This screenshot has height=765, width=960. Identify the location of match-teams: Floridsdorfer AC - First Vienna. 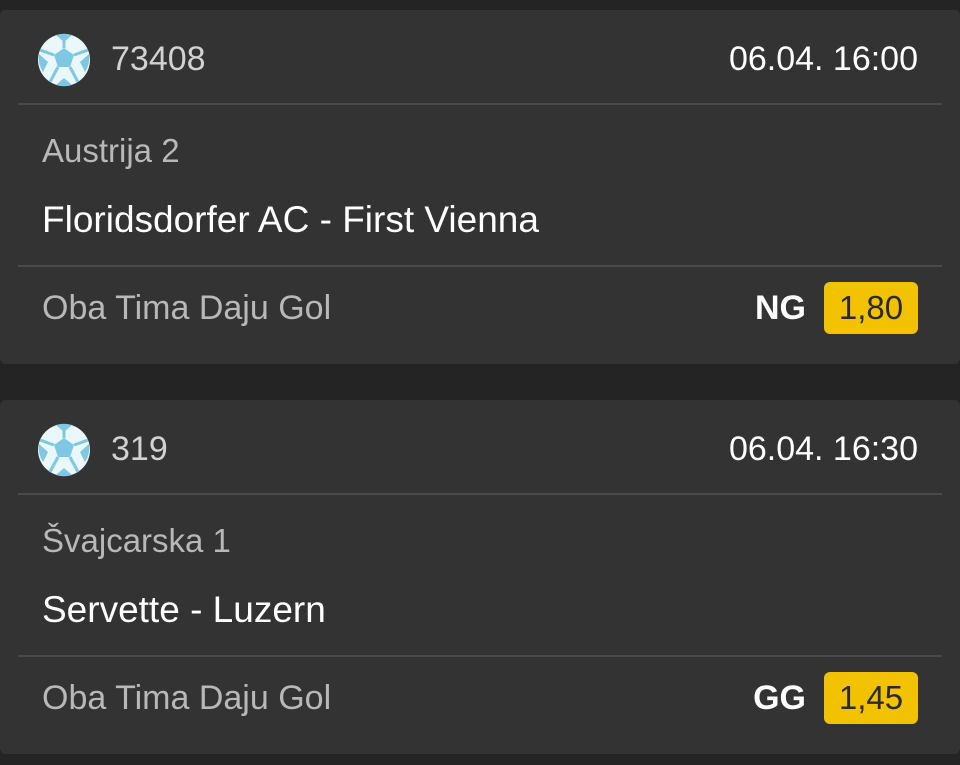
(290, 220).